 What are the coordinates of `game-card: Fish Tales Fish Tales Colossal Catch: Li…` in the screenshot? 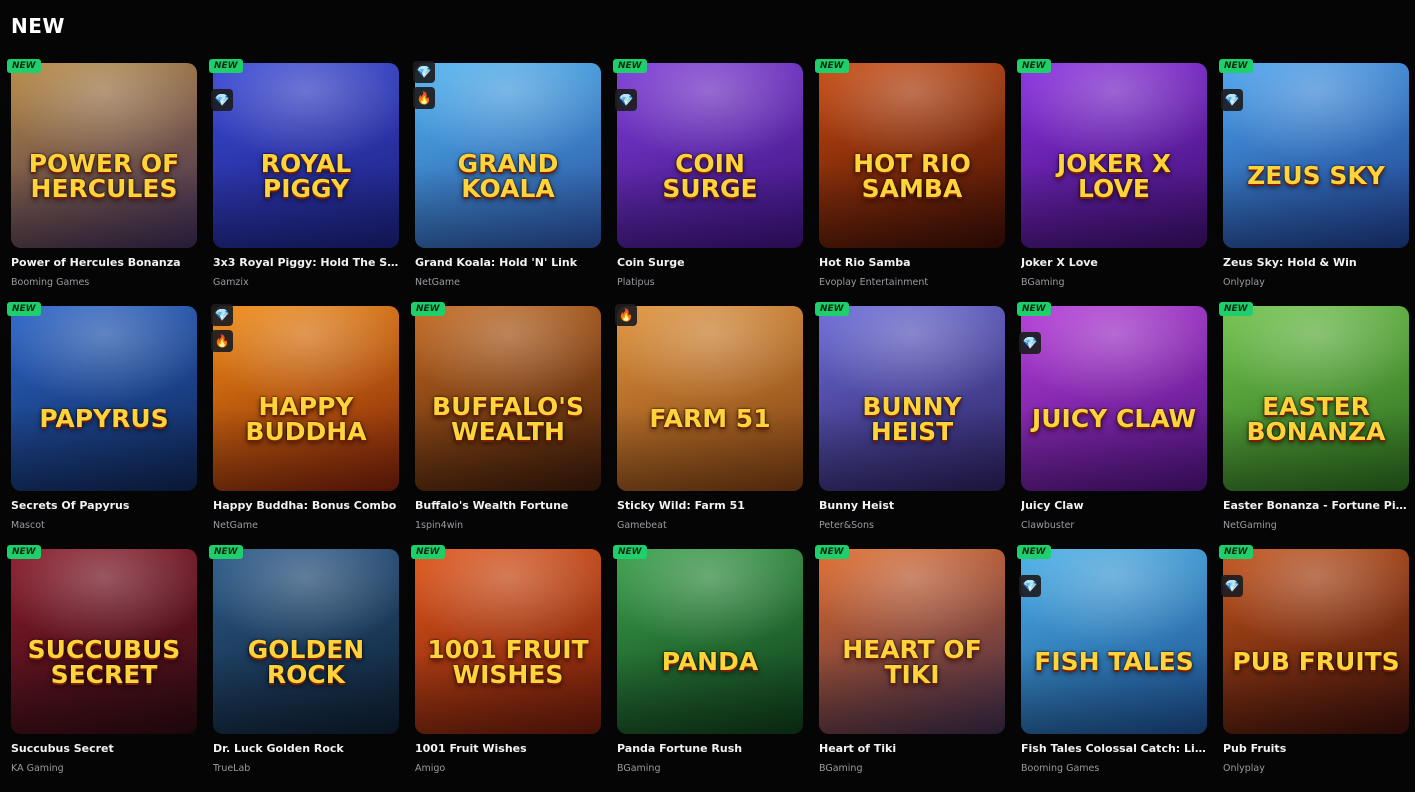 It's located at (1112, 668).